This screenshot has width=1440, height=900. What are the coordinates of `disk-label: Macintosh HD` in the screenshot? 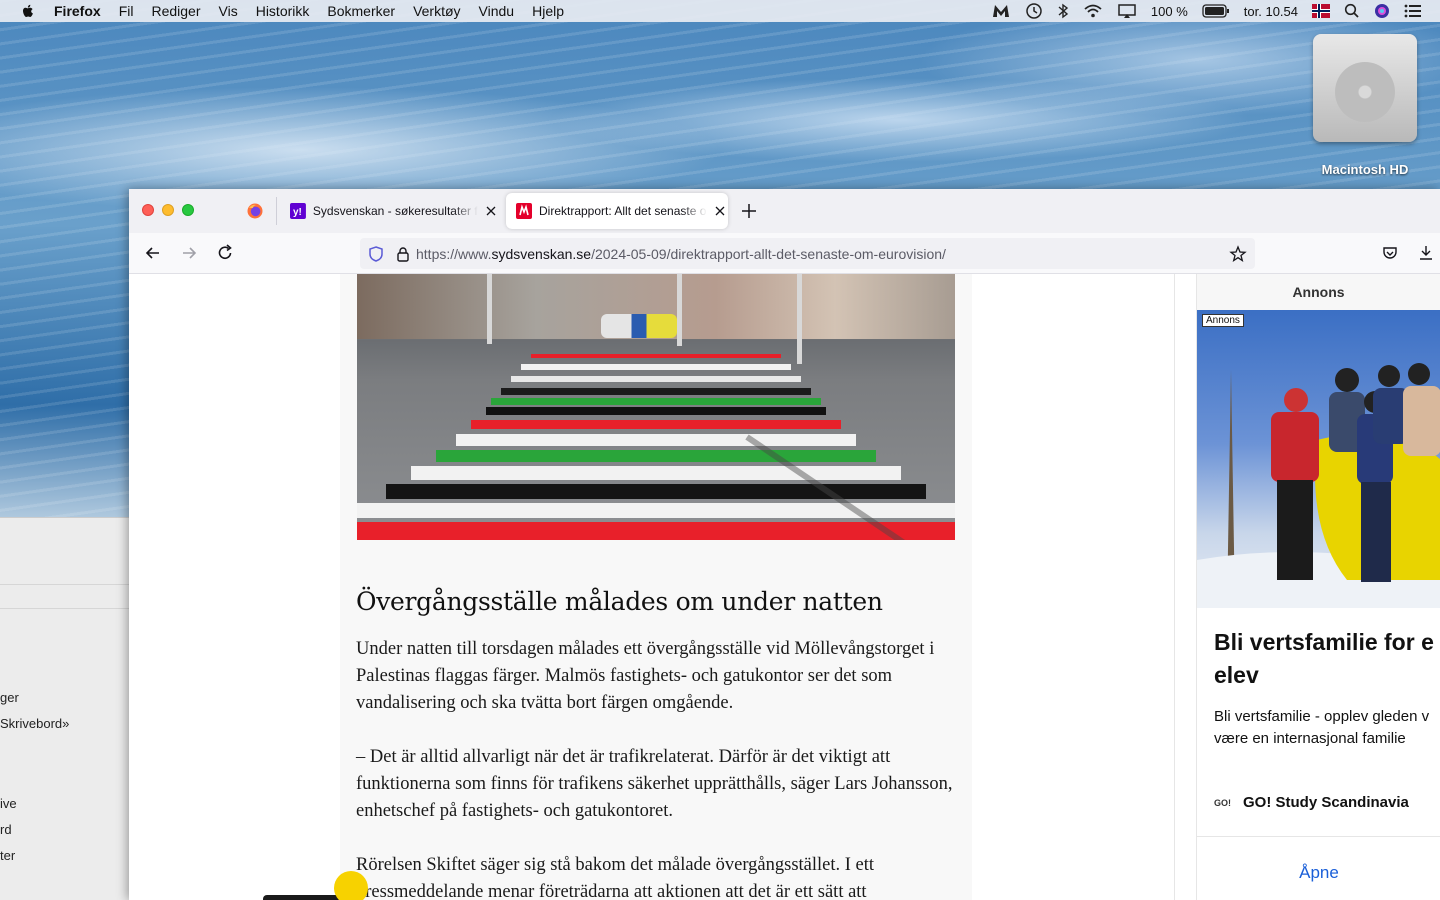 It's located at (1365, 169).